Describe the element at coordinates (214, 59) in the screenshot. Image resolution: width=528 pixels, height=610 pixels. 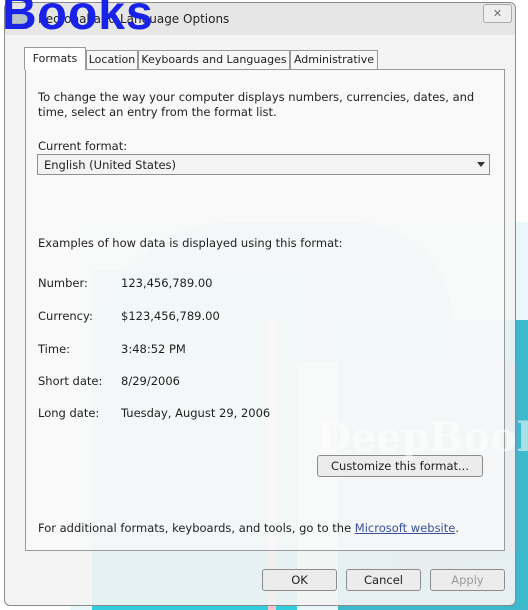
I see `tab-keyboards-and-languages: Keyboards and Languages` at that location.